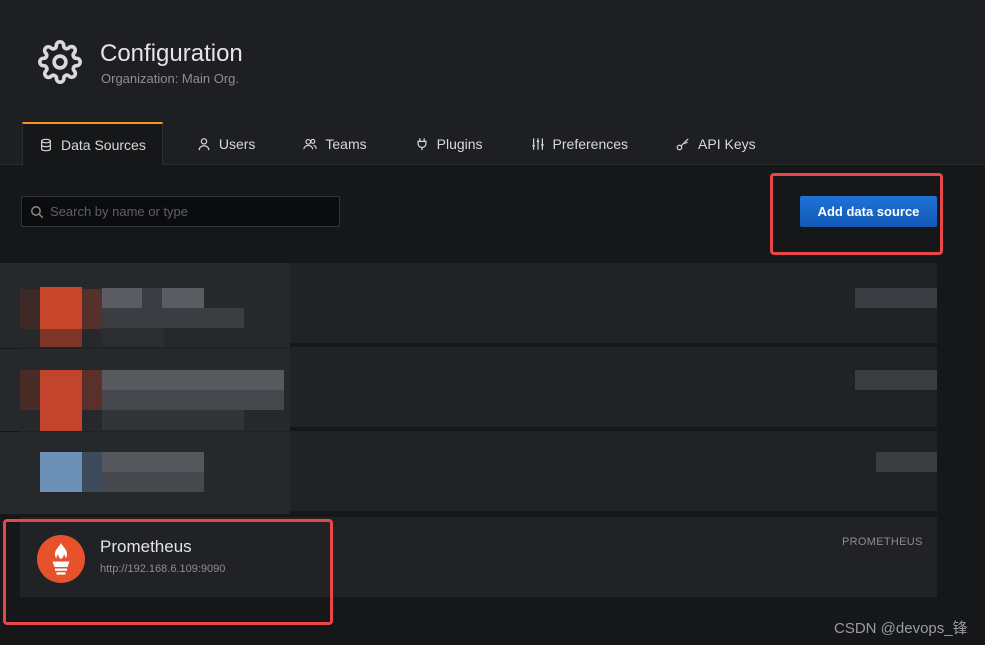  What do you see at coordinates (537, 143) in the screenshot?
I see `sliders-icon` at bounding box center [537, 143].